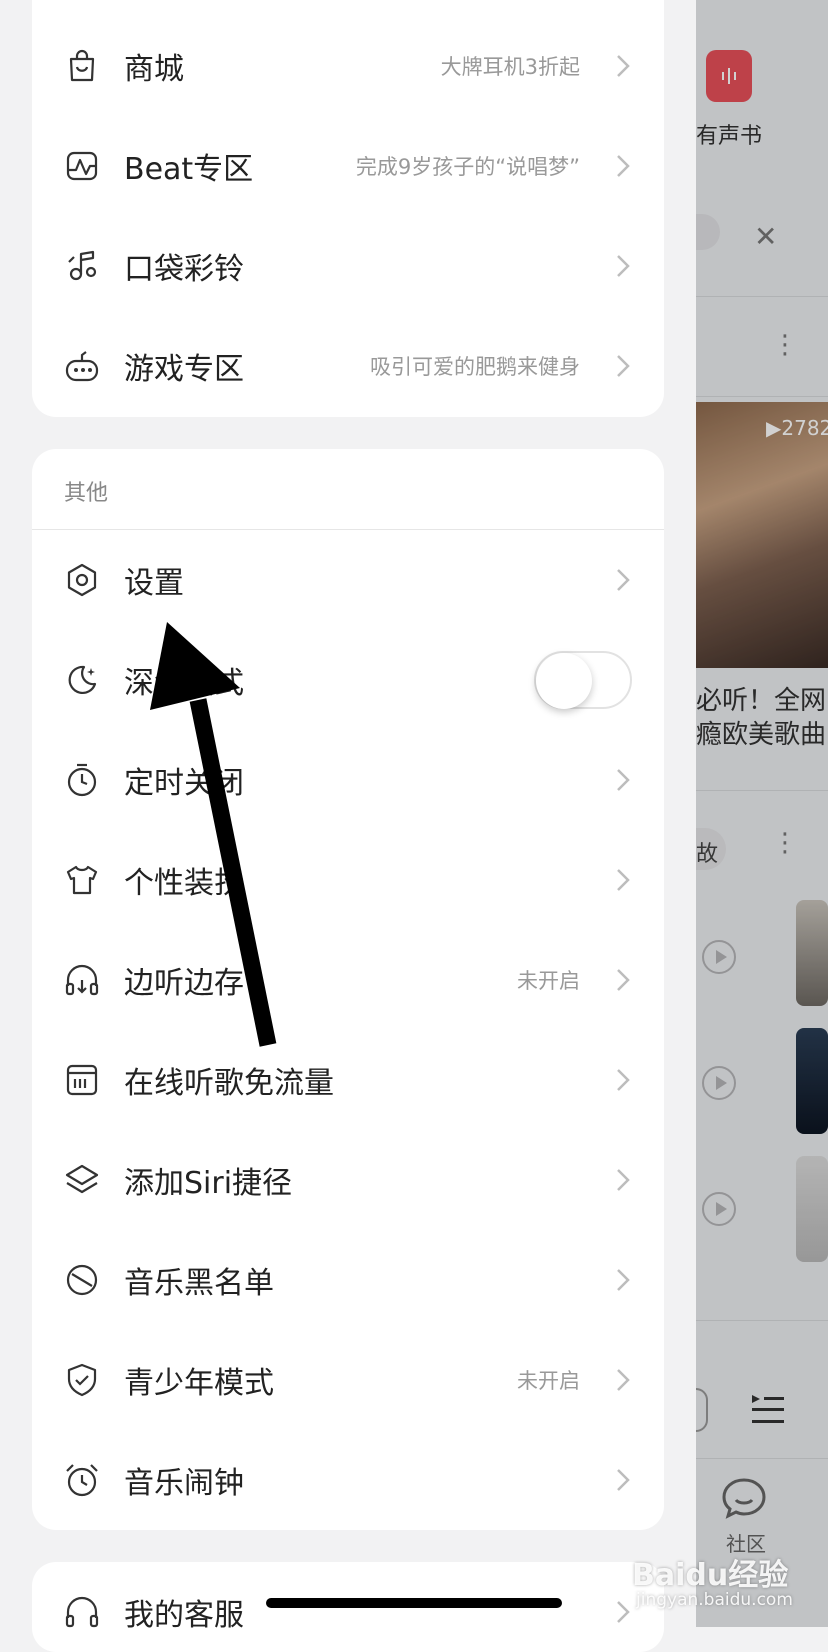 This screenshot has width=828, height=1652. Describe the element at coordinates (348, 980) in the screenshot. I see `menu-item-listen-and-save: 边听边存 未开启` at that location.